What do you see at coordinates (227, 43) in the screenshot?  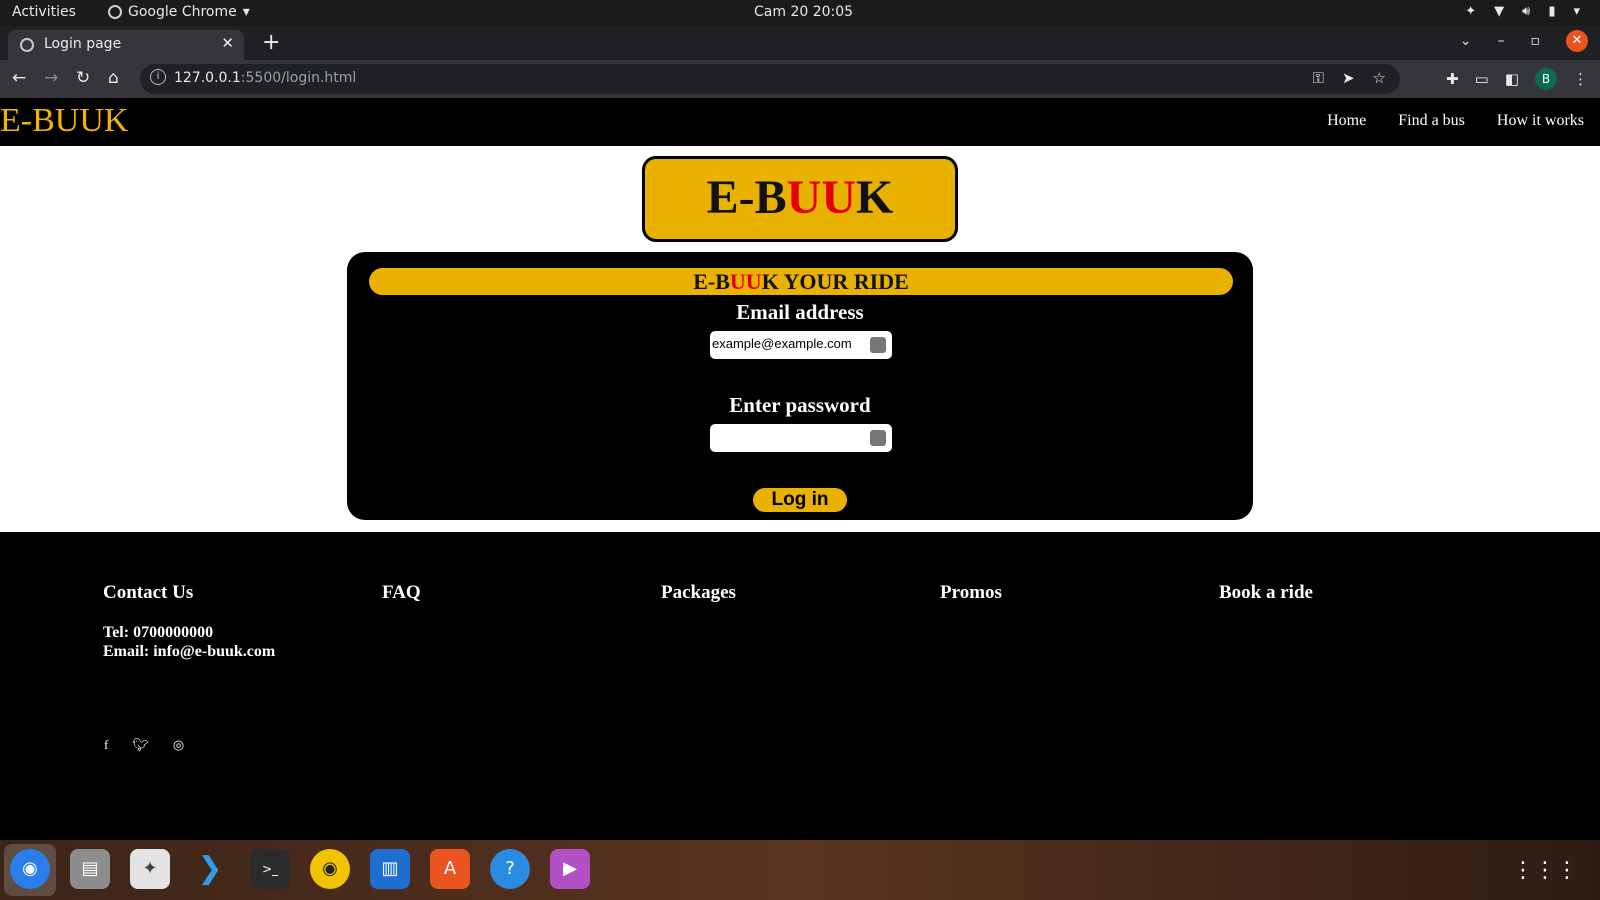 I see `close-tab-icon: ✕` at bounding box center [227, 43].